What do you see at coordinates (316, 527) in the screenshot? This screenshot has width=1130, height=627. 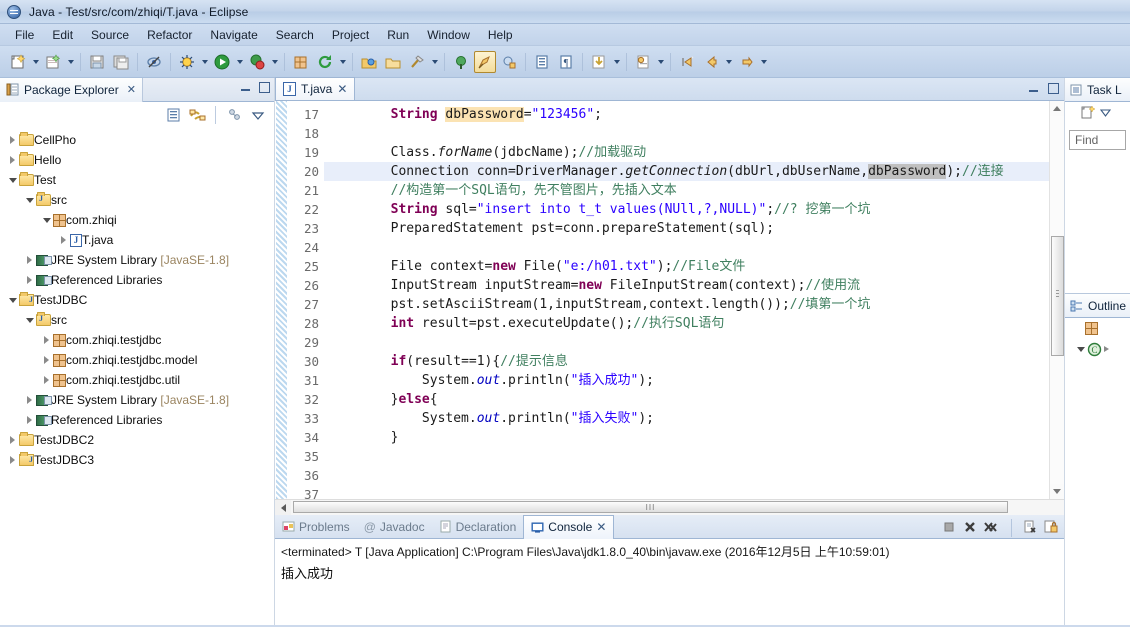 I see `tab-problems: Problems` at bounding box center [316, 527].